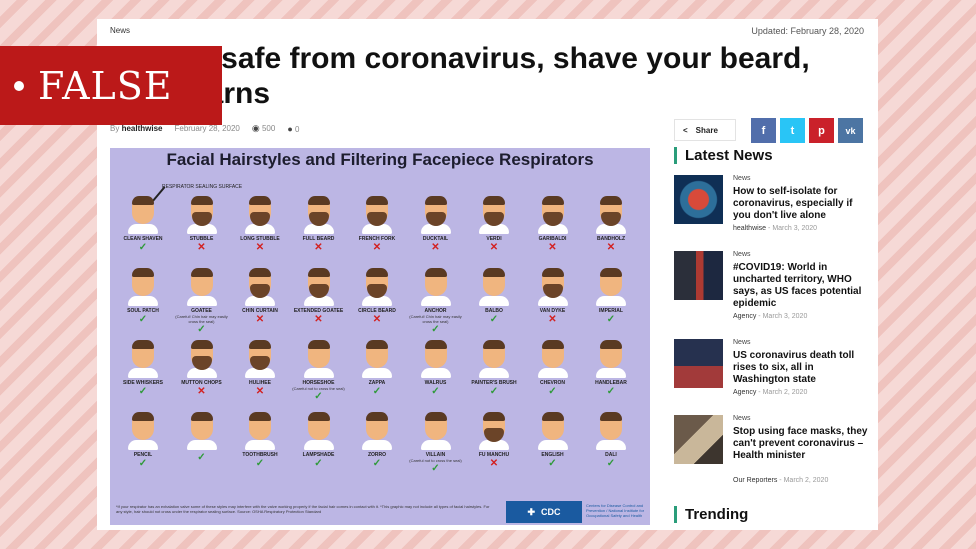  I want to click on article-category: News, so click(120, 30).